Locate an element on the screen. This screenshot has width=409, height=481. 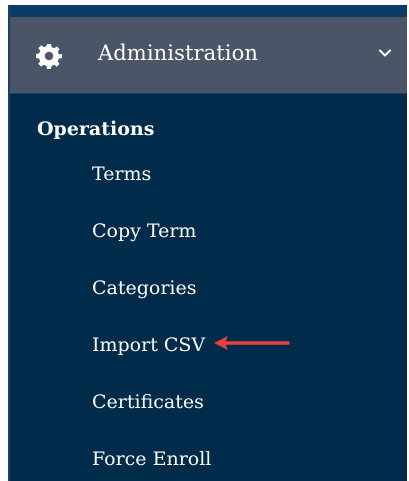
nav-item-import-csv: Import CSV is located at coordinates (148, 345).